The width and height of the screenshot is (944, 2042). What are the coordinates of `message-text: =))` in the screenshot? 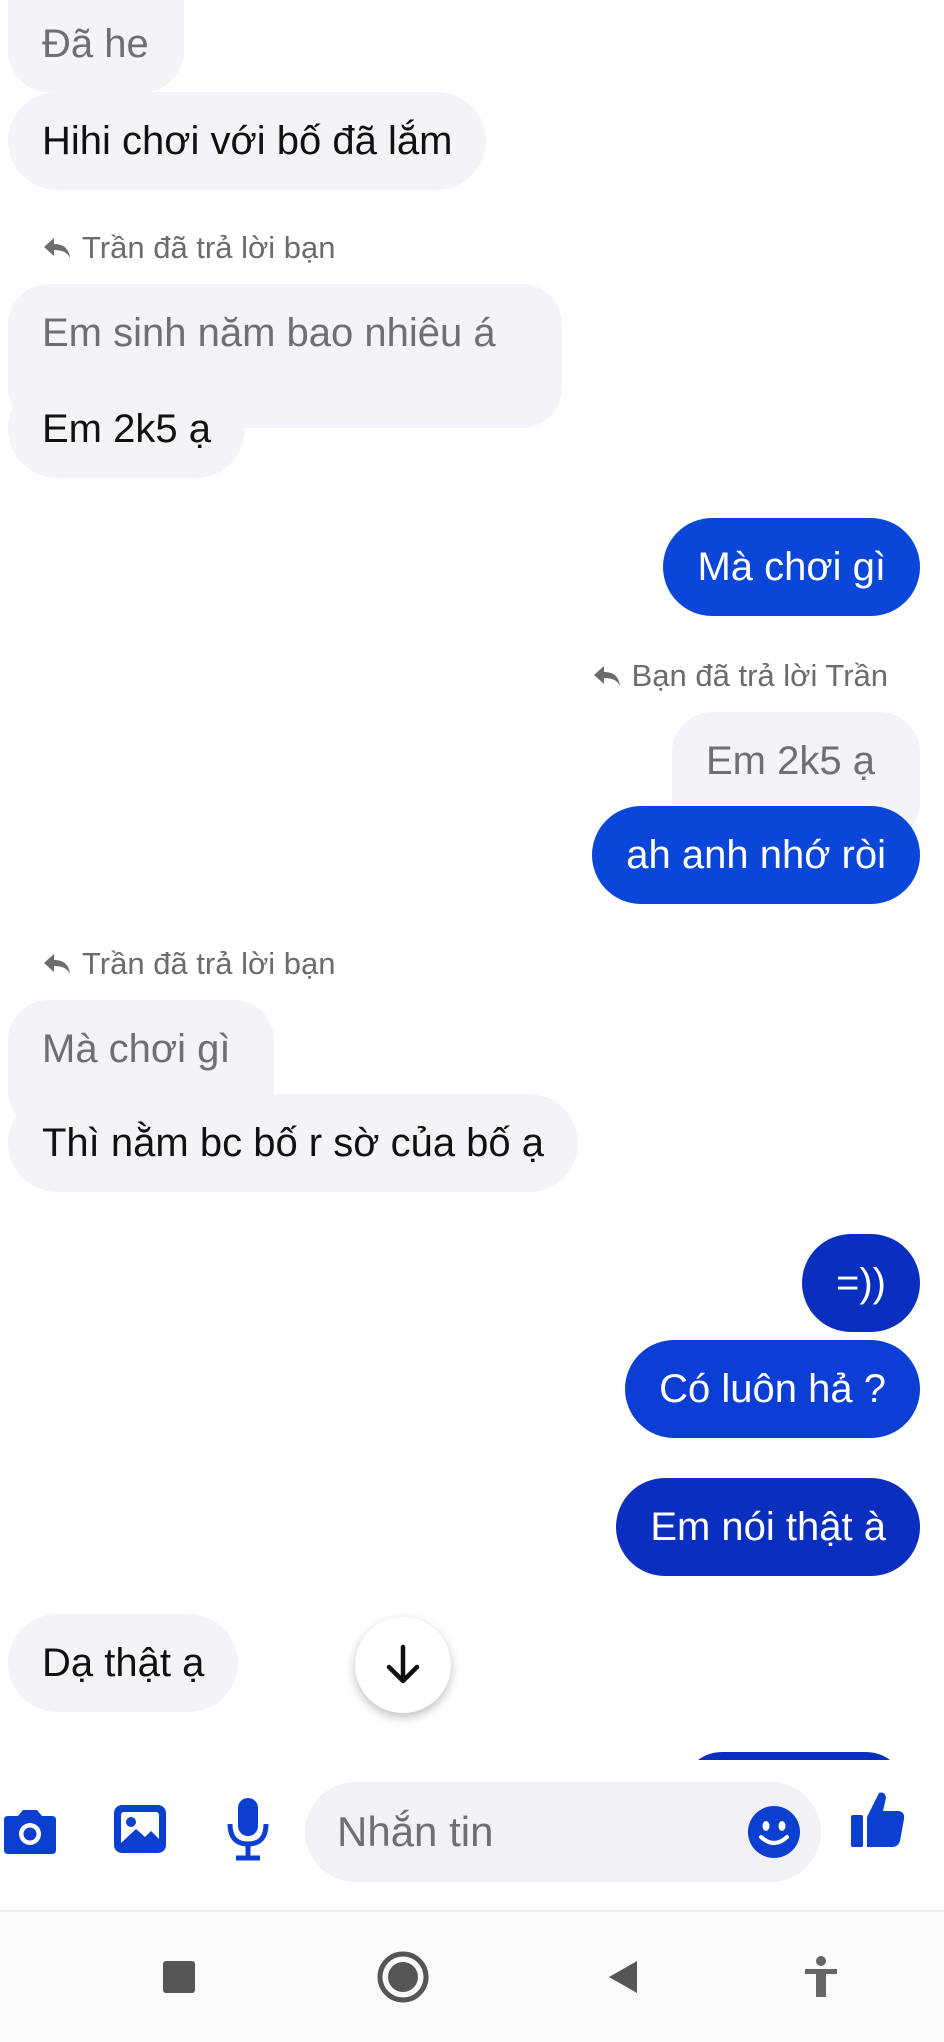 It's located at (861, 1283).